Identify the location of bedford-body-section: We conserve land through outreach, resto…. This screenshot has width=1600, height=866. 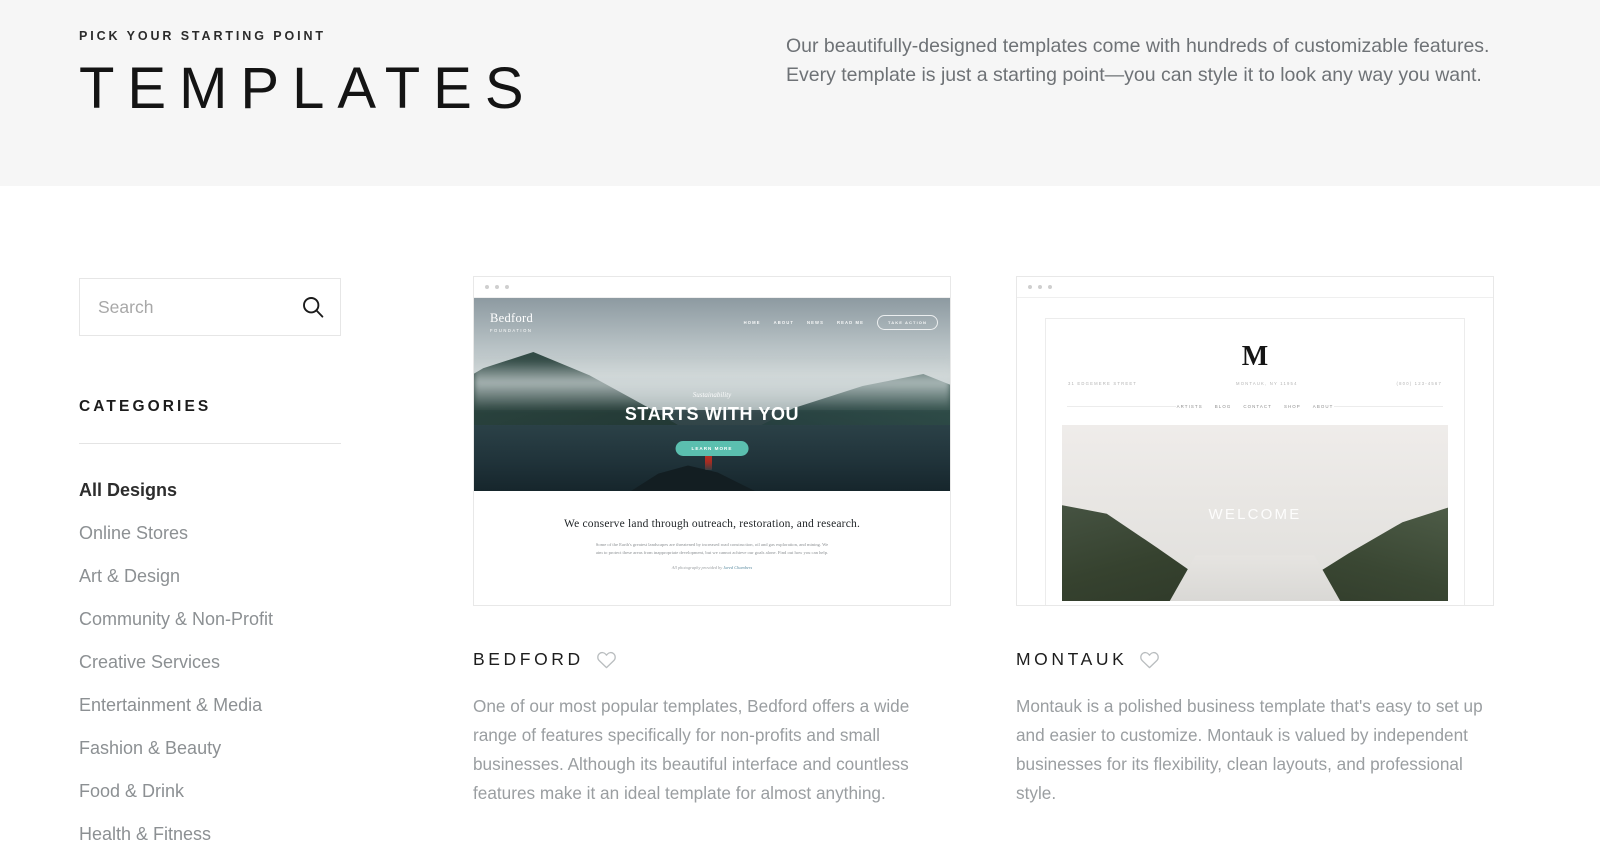
(712, 548).